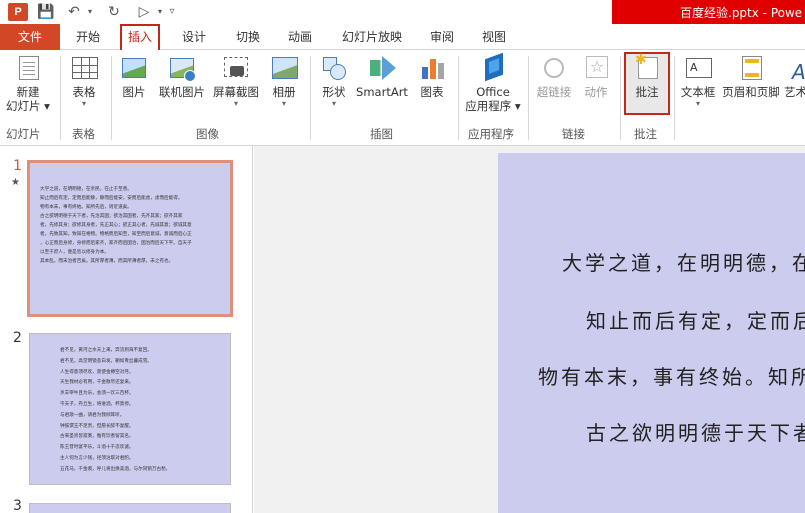 This screenshot has width=805, height=513. I want to click on table-button: 表格 ▾, so click(84, 81).